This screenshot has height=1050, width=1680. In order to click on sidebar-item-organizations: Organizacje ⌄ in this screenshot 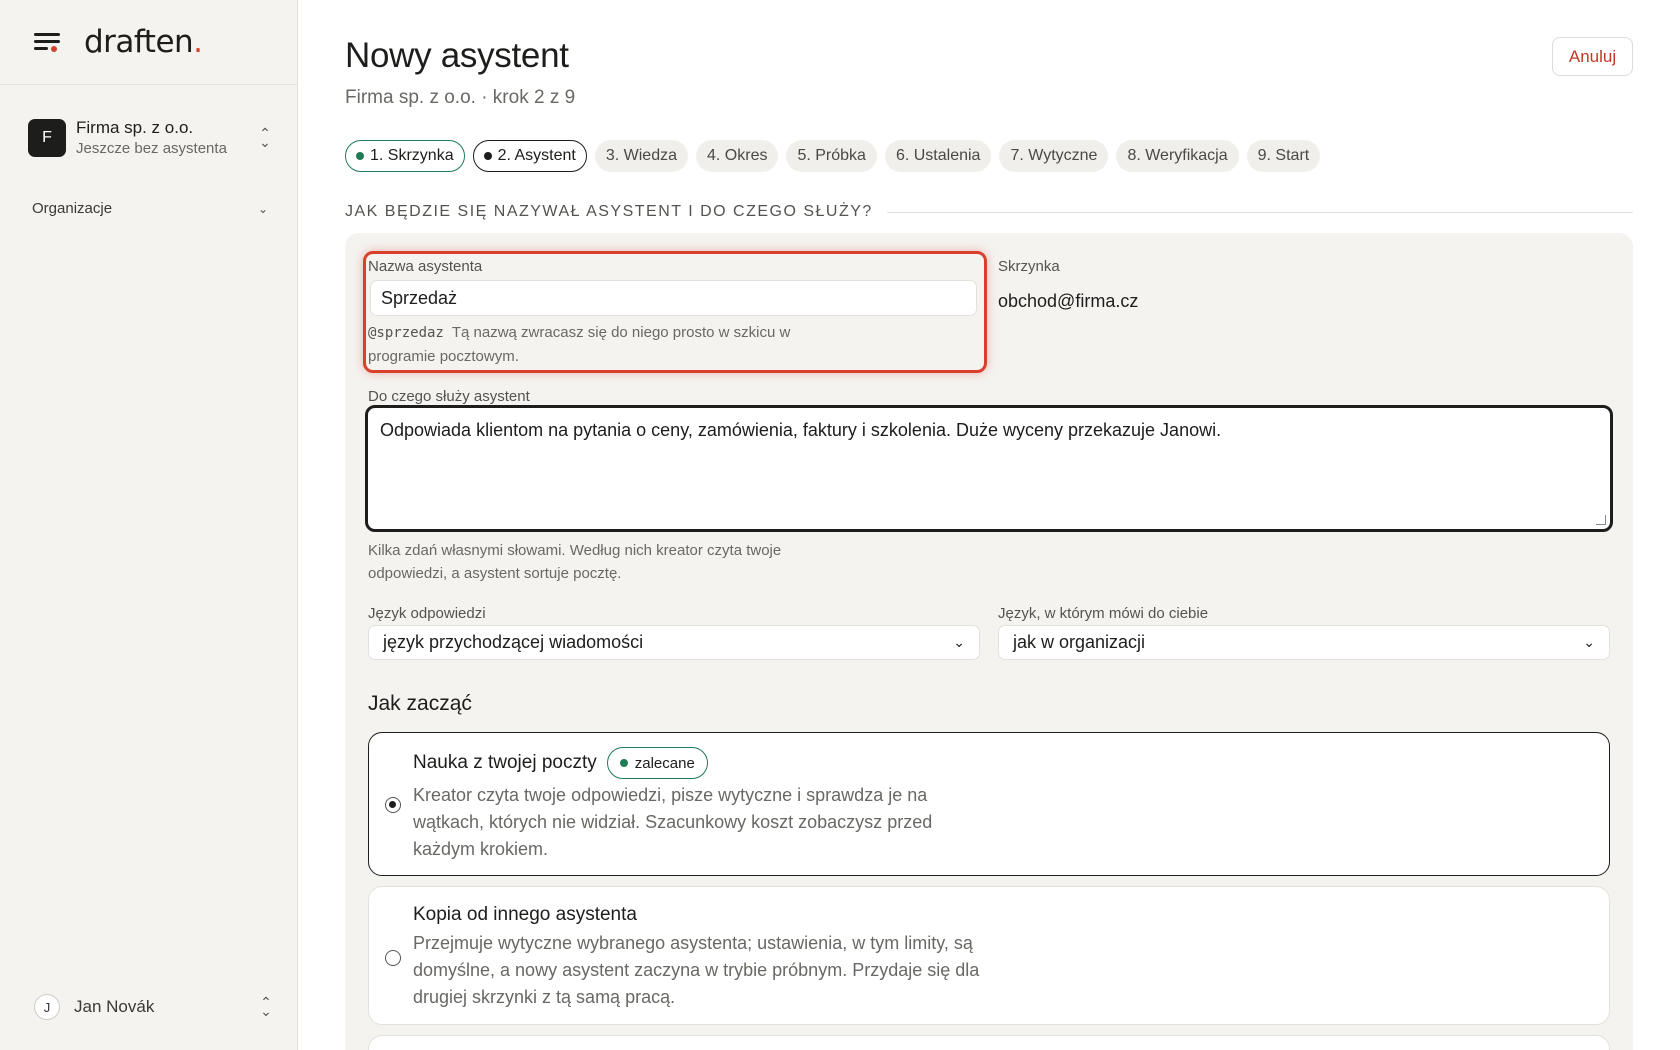, I will do `click(150, 208)`.